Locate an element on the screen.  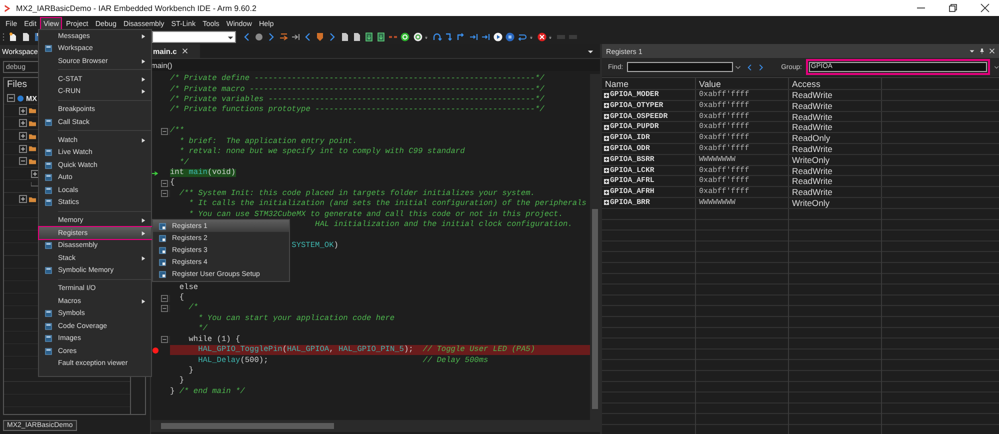
step-into-icon is located at coordinates (449, 37).